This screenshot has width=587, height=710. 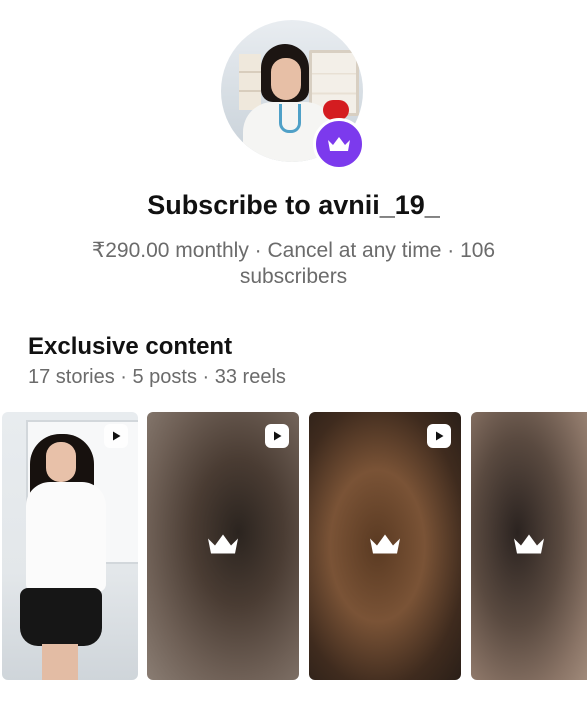 What do you see at coordinates (60, 662) in the screenshot?
I see `tile-person-legs` at bounding box center [60, 662].